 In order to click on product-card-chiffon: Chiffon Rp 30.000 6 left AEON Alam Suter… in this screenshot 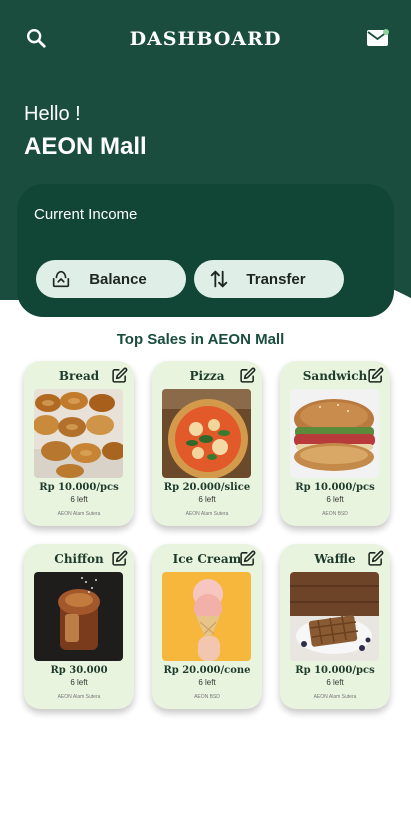, I will do `click(79, 626)`.